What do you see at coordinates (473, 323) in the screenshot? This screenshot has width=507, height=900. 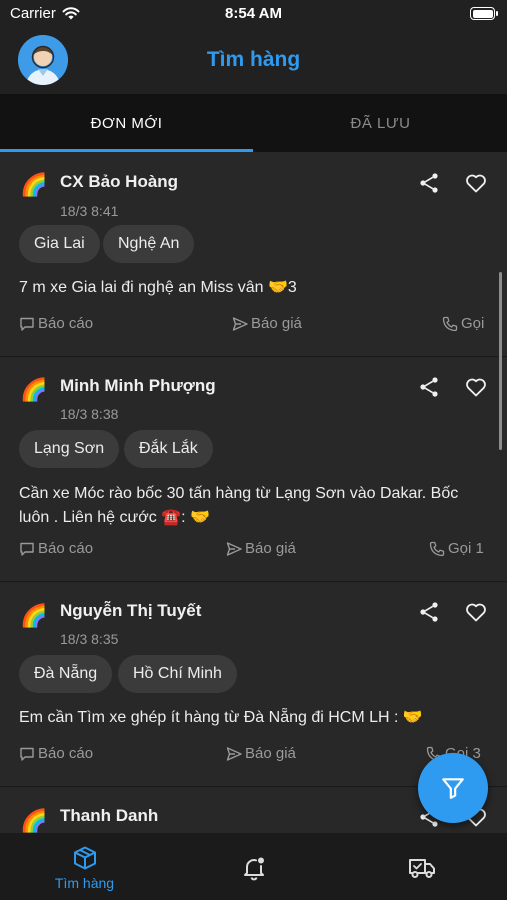 I see `call-label: Gọi` at bounding box center [473, 323].